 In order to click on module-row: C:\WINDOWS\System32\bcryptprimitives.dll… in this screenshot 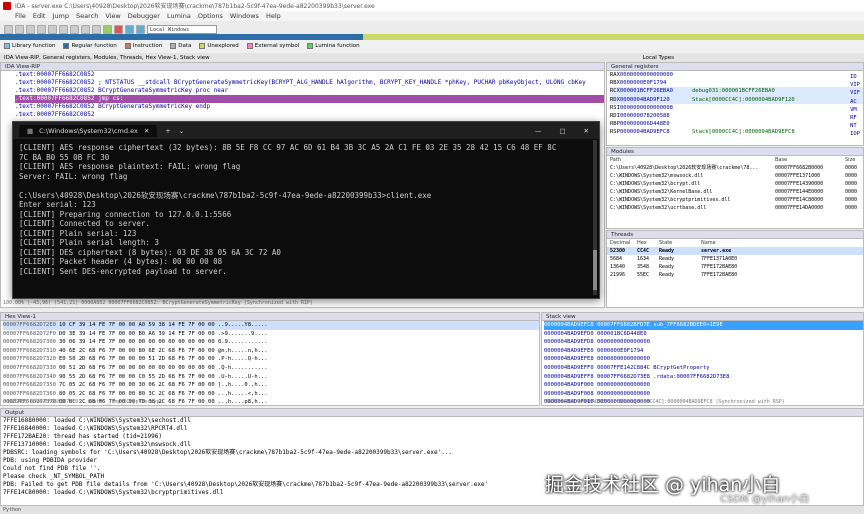, I will do `click(735, 200)`.